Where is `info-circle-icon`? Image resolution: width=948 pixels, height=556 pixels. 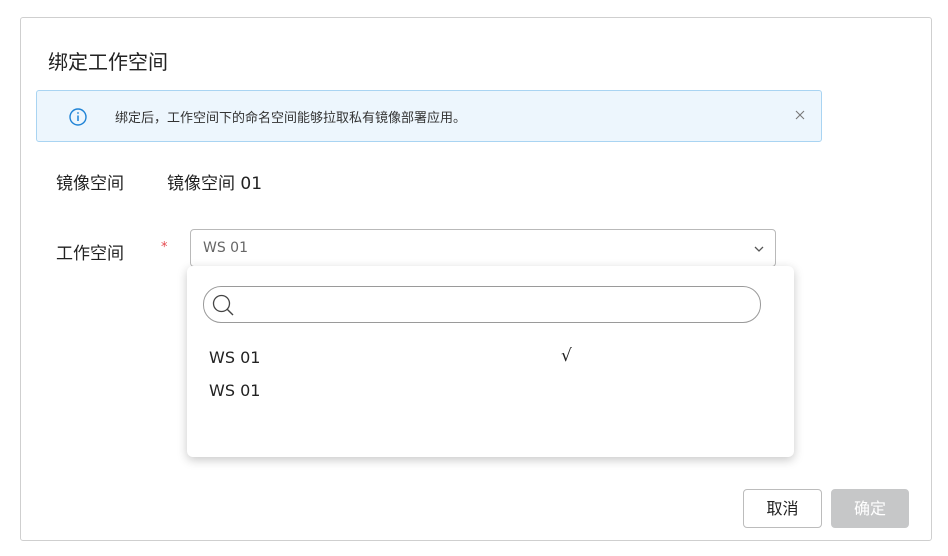
info-circle-icon is located at coordinates (78, 117).